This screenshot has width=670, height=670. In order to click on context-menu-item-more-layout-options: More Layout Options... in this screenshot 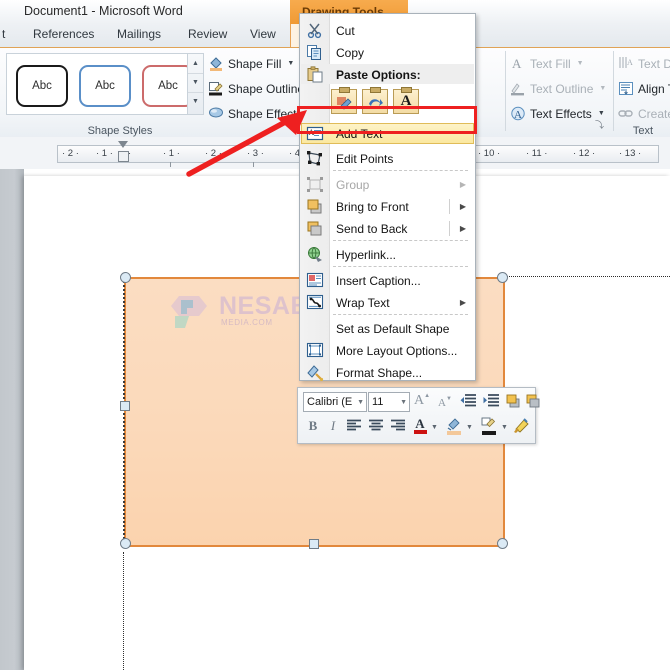, I will do `click(387, 350)`.